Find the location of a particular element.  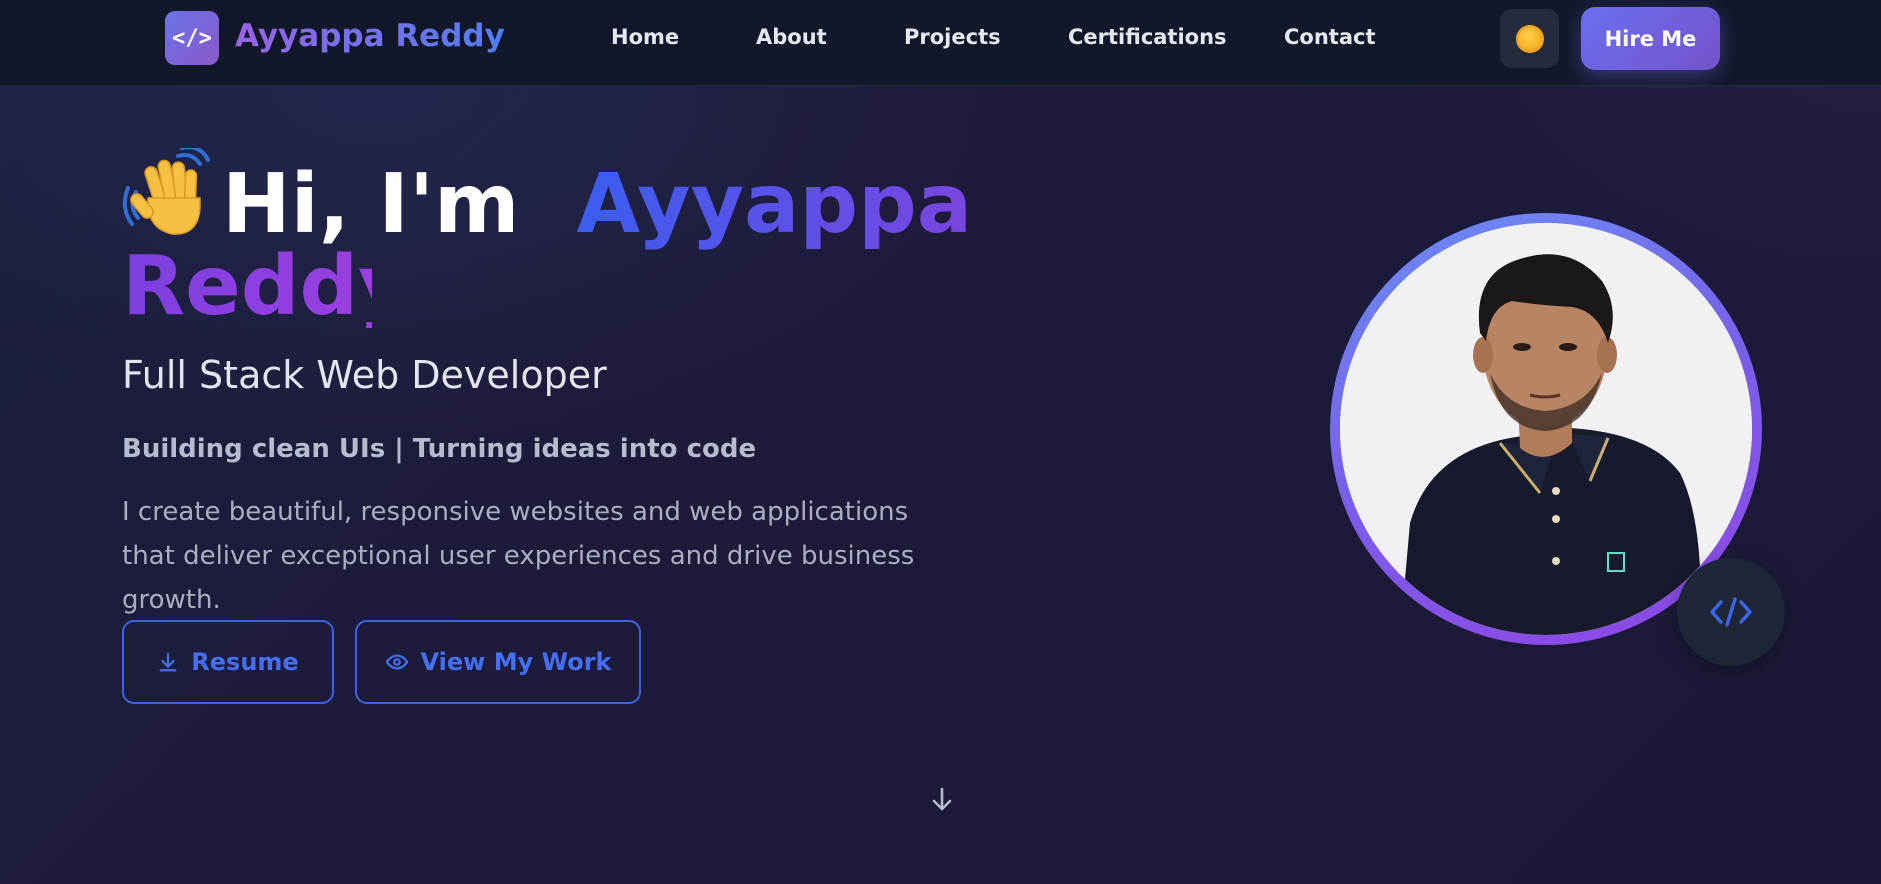

hero-title: Hi, I'm Ayyappa Reddy is located at coordinates (572, 239).